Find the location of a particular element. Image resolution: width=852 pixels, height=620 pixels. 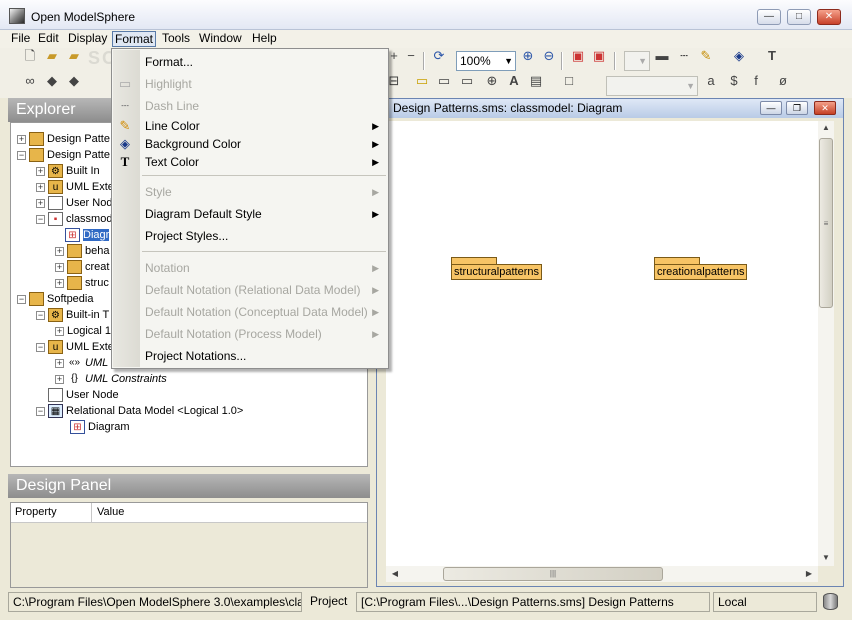

font-combo: ▼ is located at coordinates (652, 86).